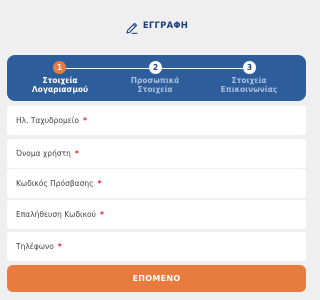  I want to click on phone-field: Τηλέφωνο *, so click(156, 246).